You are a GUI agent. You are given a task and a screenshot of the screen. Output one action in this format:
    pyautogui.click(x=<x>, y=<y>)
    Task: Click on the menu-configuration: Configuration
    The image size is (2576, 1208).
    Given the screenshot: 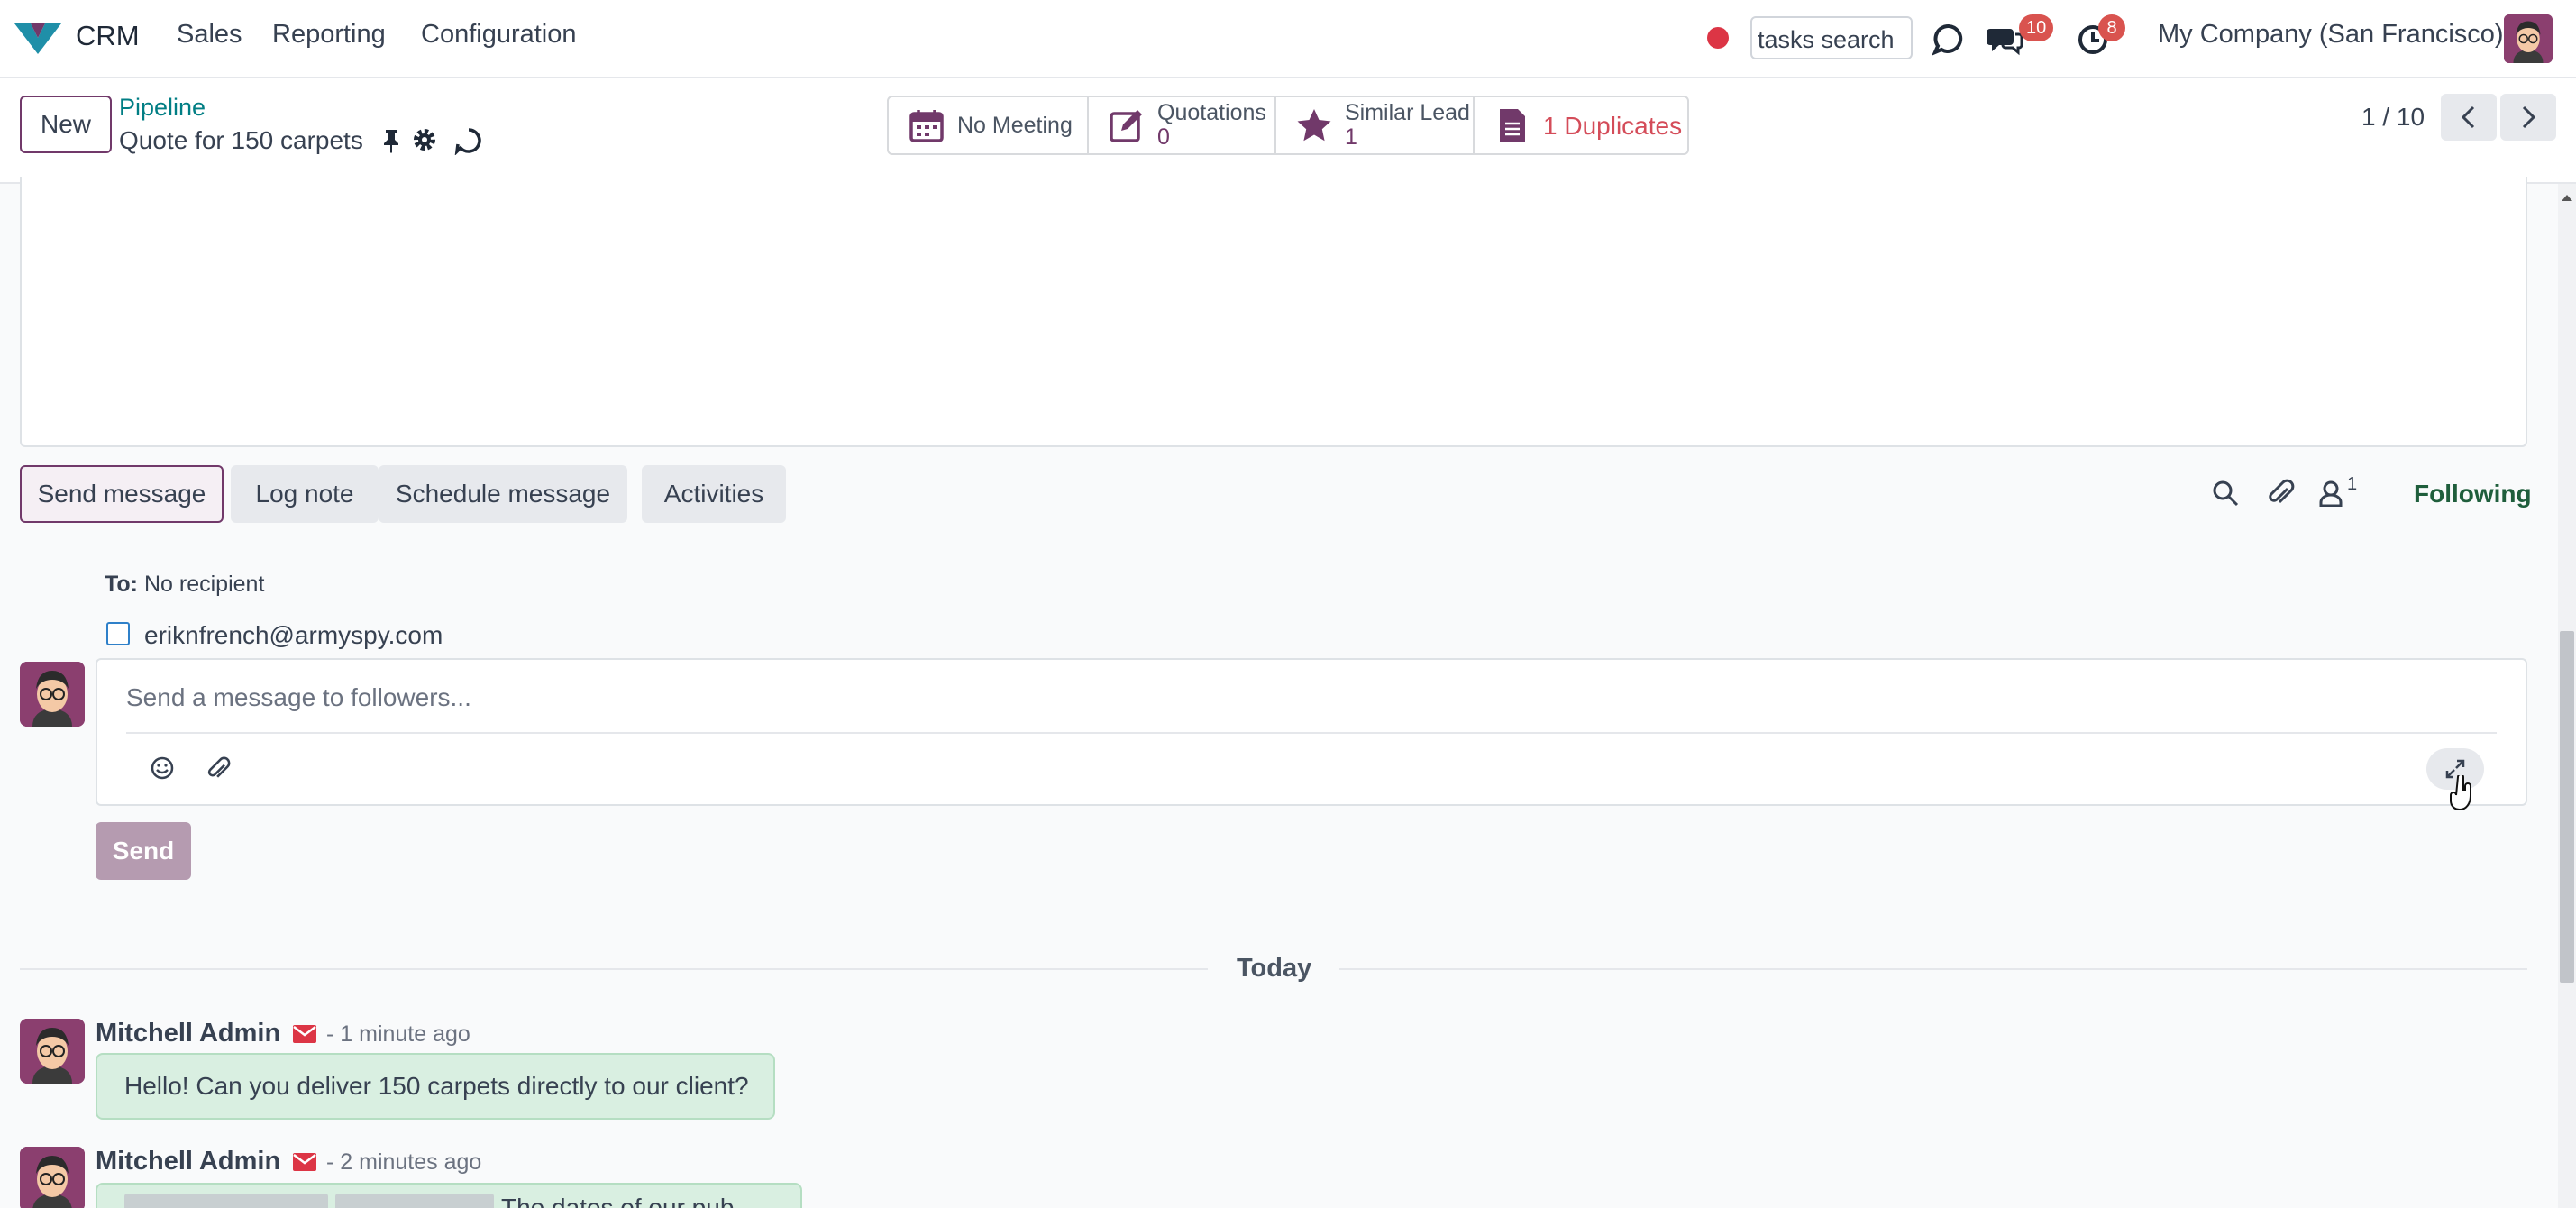 What is the action you would take?
    pyautogui.click(x=499, y=35)
    